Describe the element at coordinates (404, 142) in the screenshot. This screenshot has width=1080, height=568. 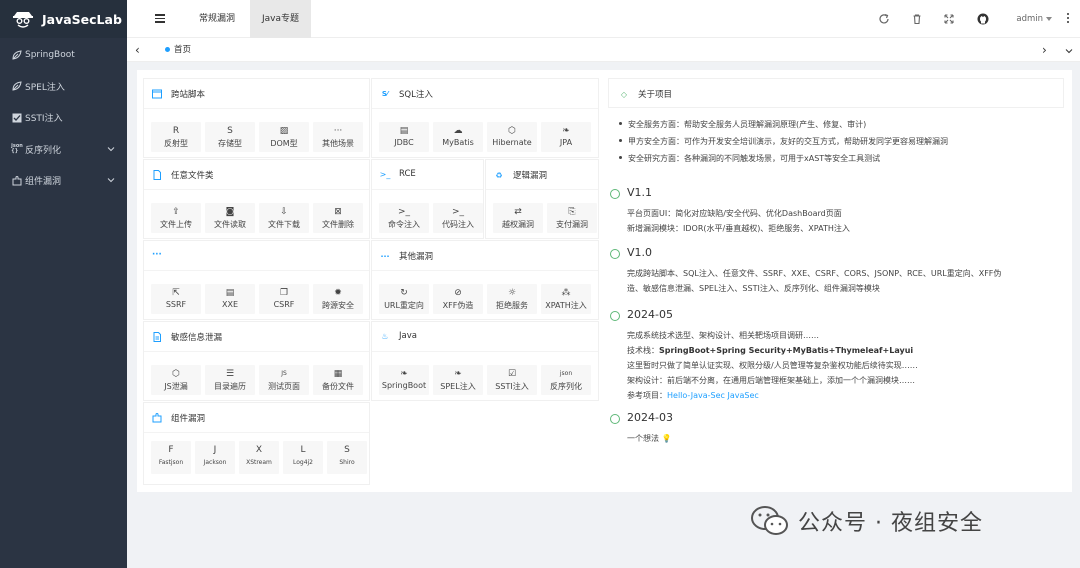
I see `button-label: JDBC` at that location.